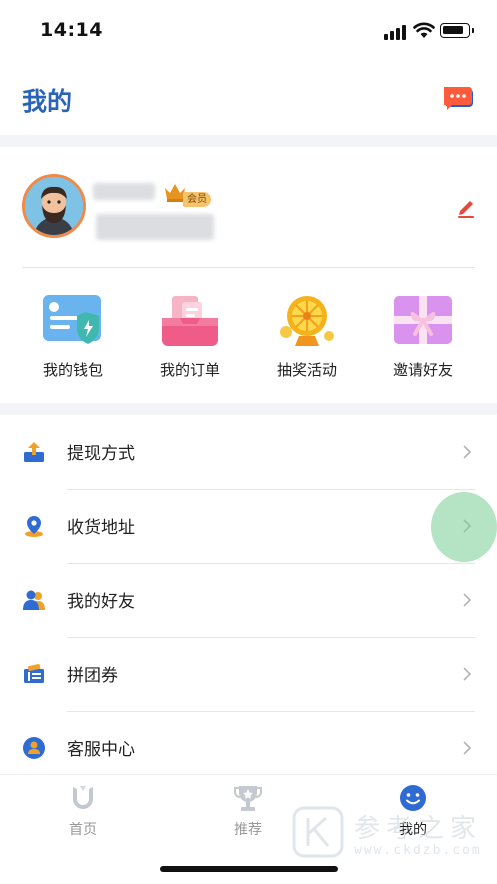  Describe the element at coordinates (189, 370) in the screenshot. I see `quick-action-label: 我的订单` at that location.